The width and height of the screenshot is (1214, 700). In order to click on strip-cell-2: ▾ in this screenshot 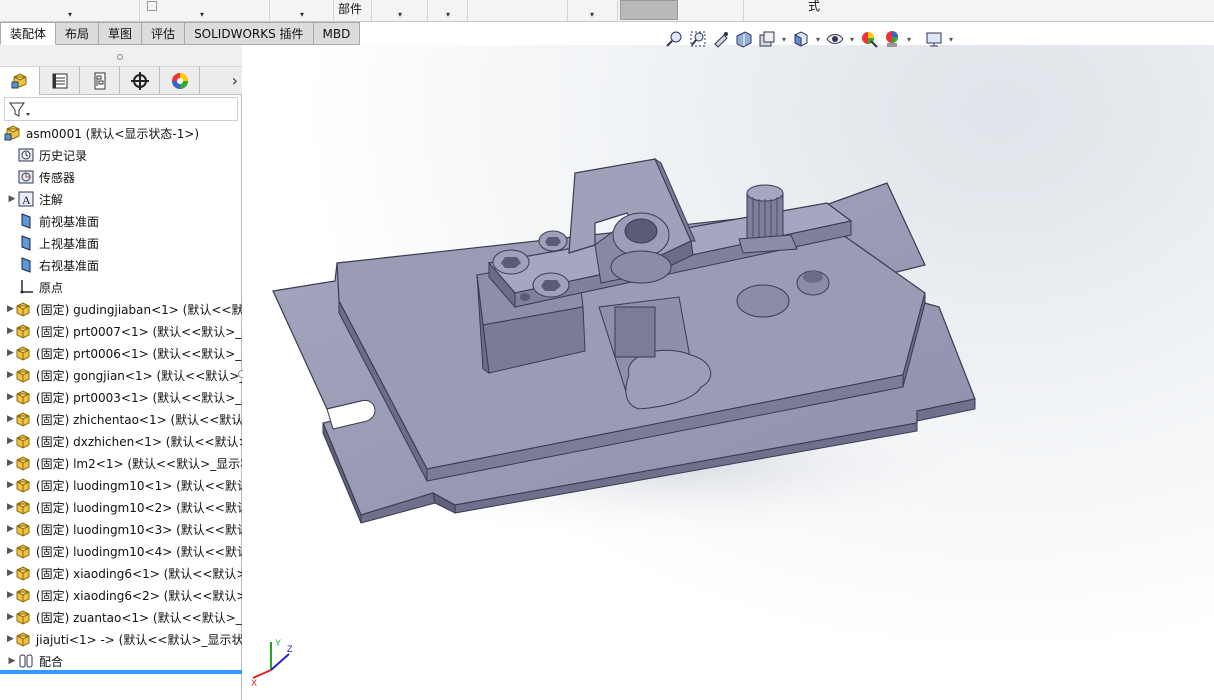, I will do `click(205, 10)`.